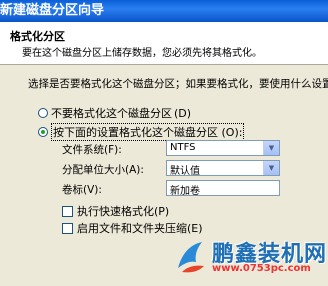  I want to click on checkbox-compression: 启用文件和文件夹压缩(E), so click(132, 228).